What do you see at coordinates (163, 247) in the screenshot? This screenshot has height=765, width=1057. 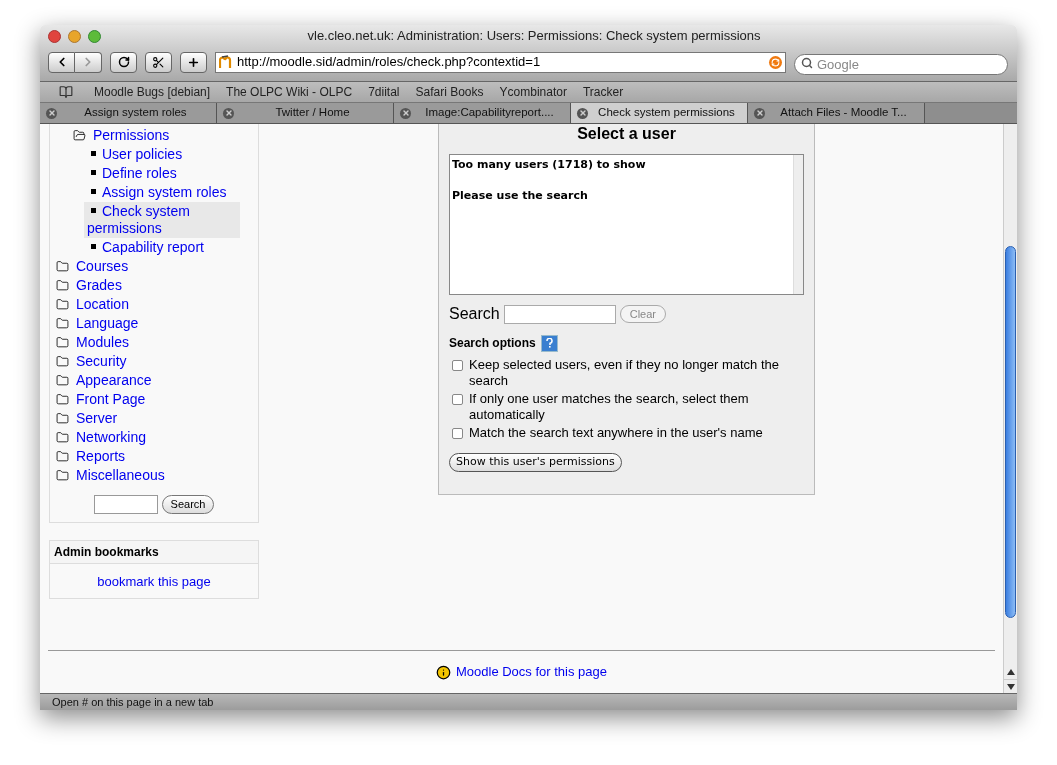 I see `tree-item: Capability report` at bounding box center [163, 247].